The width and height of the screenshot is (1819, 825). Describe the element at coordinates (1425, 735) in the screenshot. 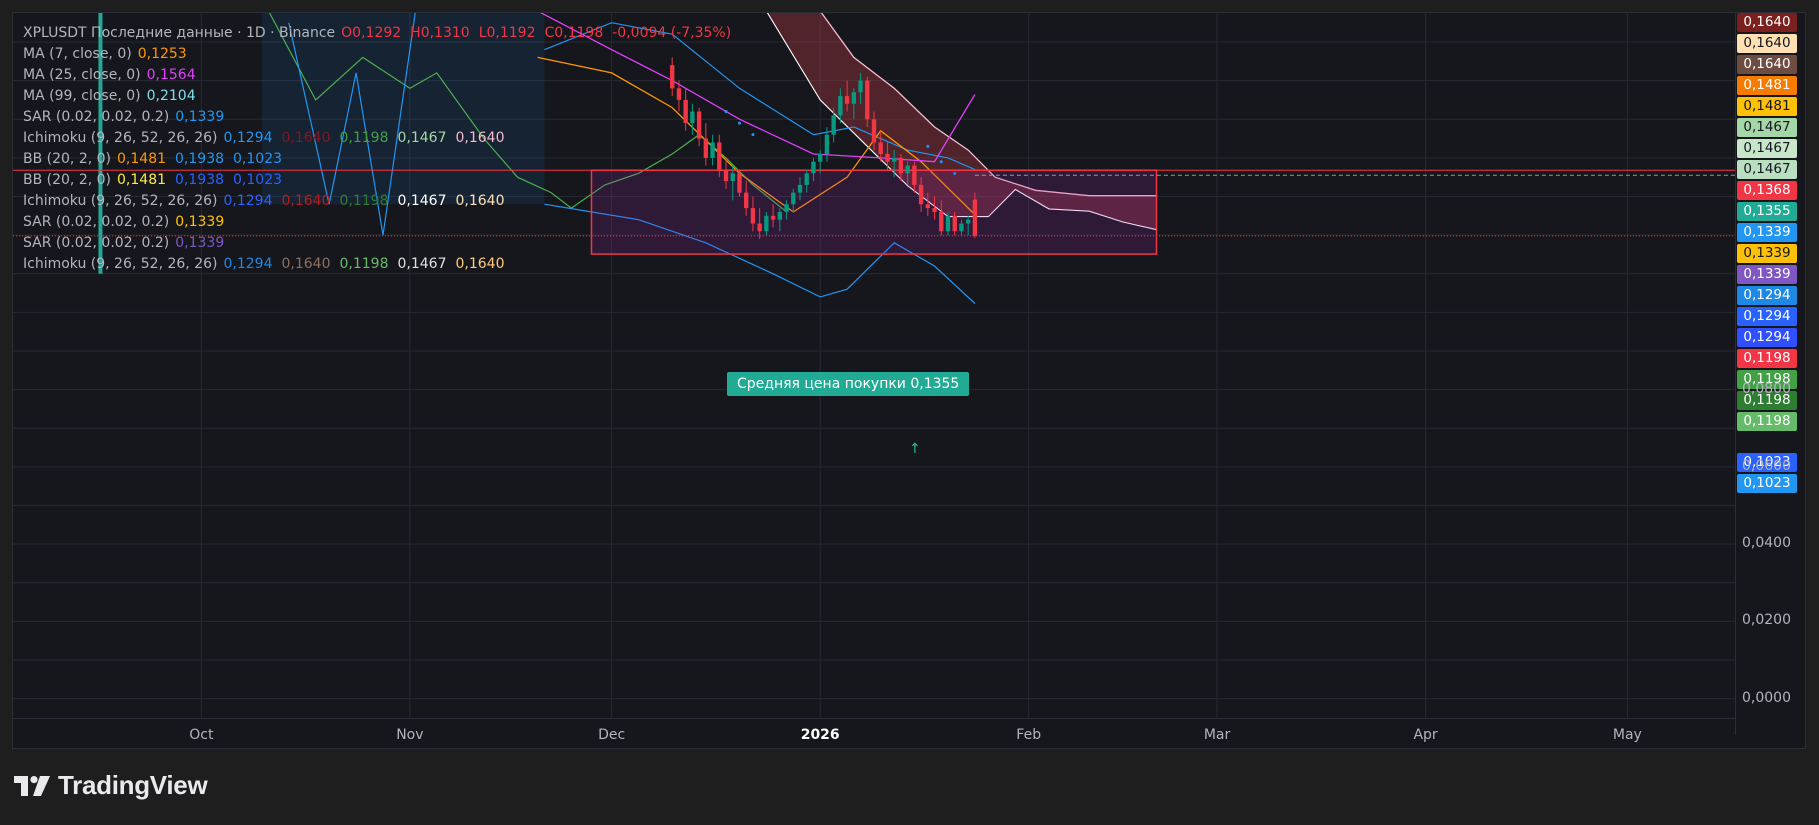

I see `x-tick-label: Apr` at that location.